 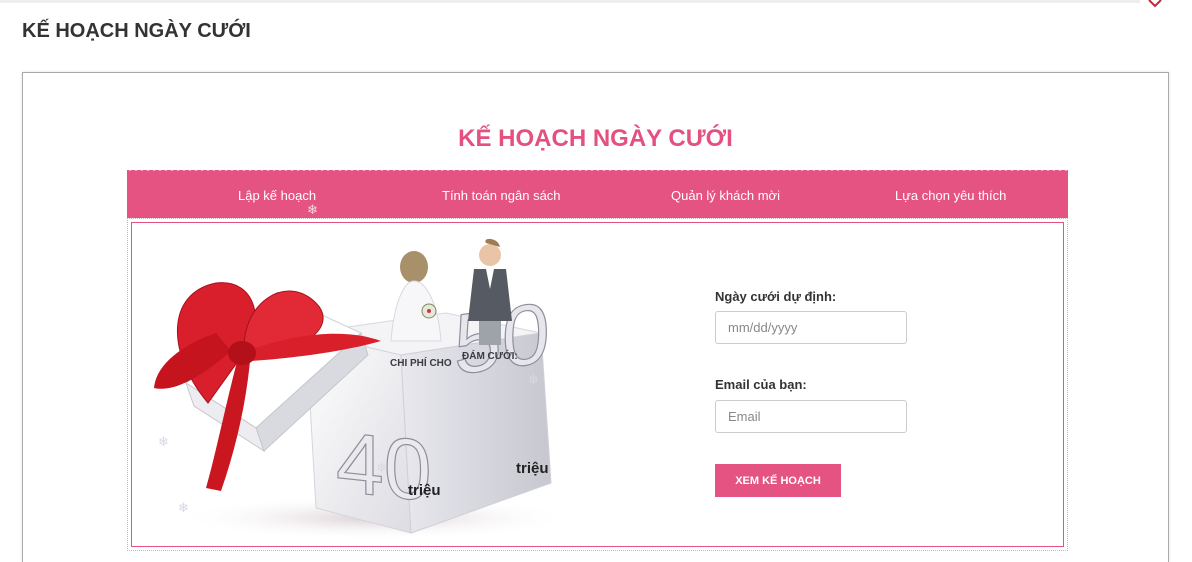 I want to click on nav-item-budget: Tính toán ngân sách, so click(x=501, y=195).